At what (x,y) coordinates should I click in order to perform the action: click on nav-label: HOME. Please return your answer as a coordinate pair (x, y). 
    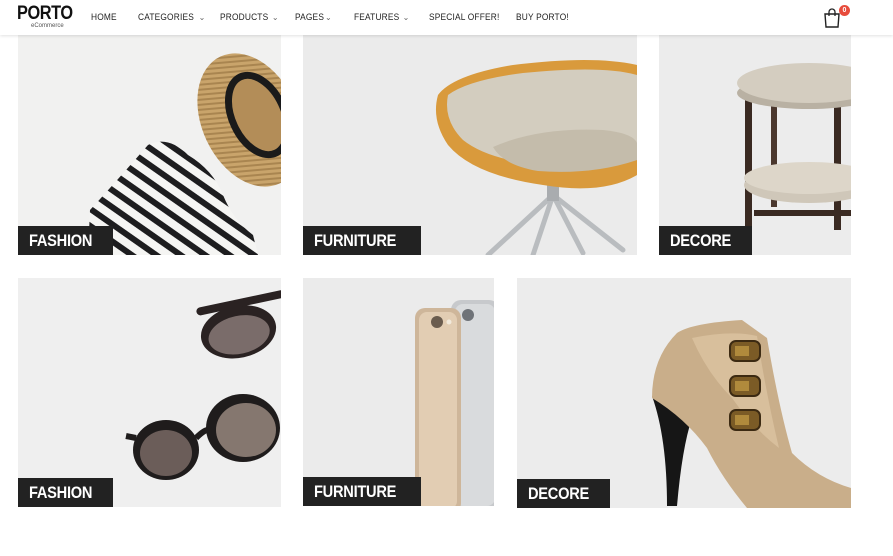
    Looking at the image, I should click on (104, 17).